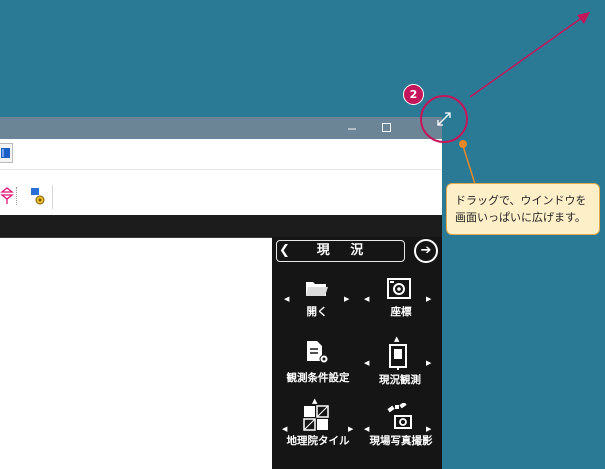 This screenshot has height=469, width=605. Describe the element at coordinates (38, 196) in the screenshot. I see `settings-tool-icon` at that location.